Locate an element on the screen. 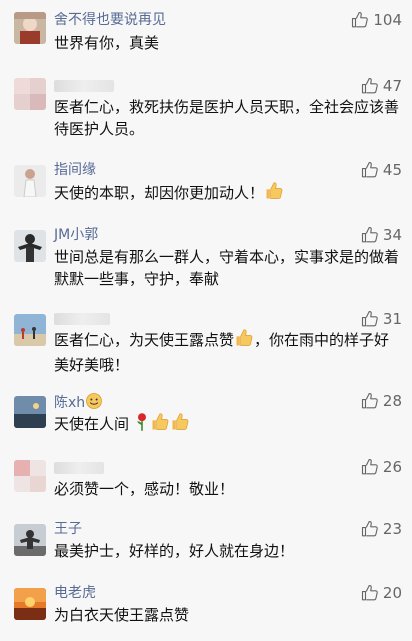  comment-item: 舍不得也要说再见 世界有你，真美 104 is located at coordinates (206, 33).